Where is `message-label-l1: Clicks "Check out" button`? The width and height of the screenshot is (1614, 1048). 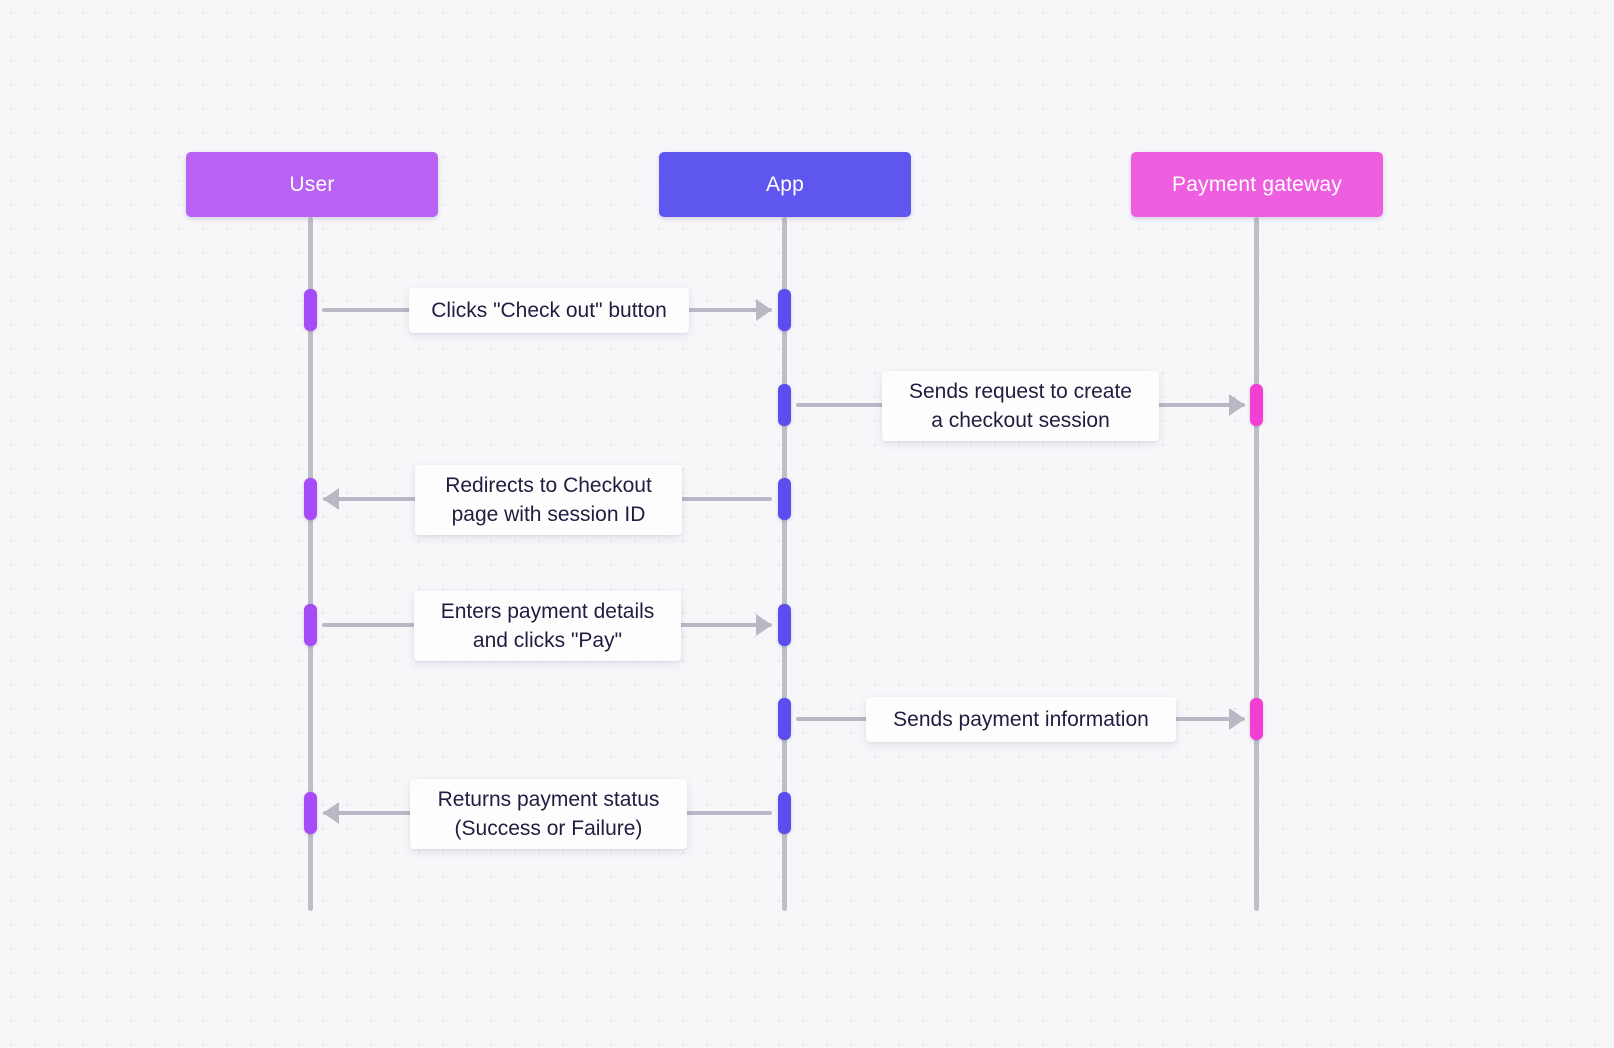
message-label-l1: Clicks "Check out" button is located at coordinates (549, 310).